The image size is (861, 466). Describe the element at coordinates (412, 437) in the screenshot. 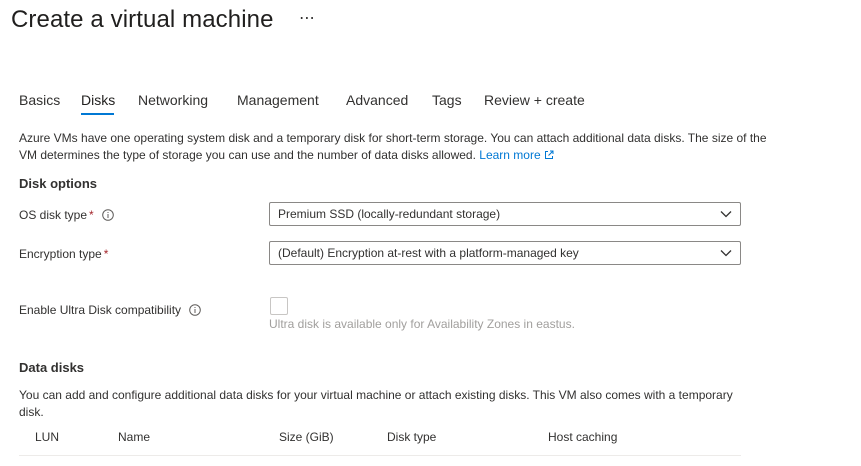

I see `column-header-disk-type: Disk type` at that location.